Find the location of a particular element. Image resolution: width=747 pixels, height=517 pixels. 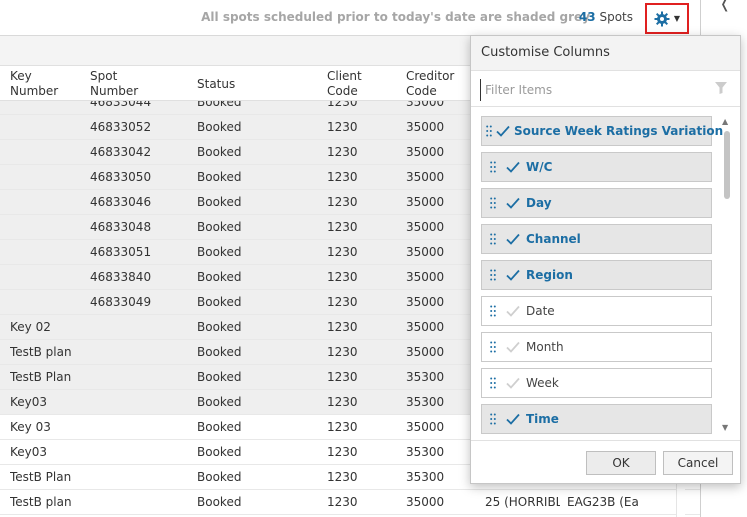

column-item-label: W/C is located at coordinates (539, 167).